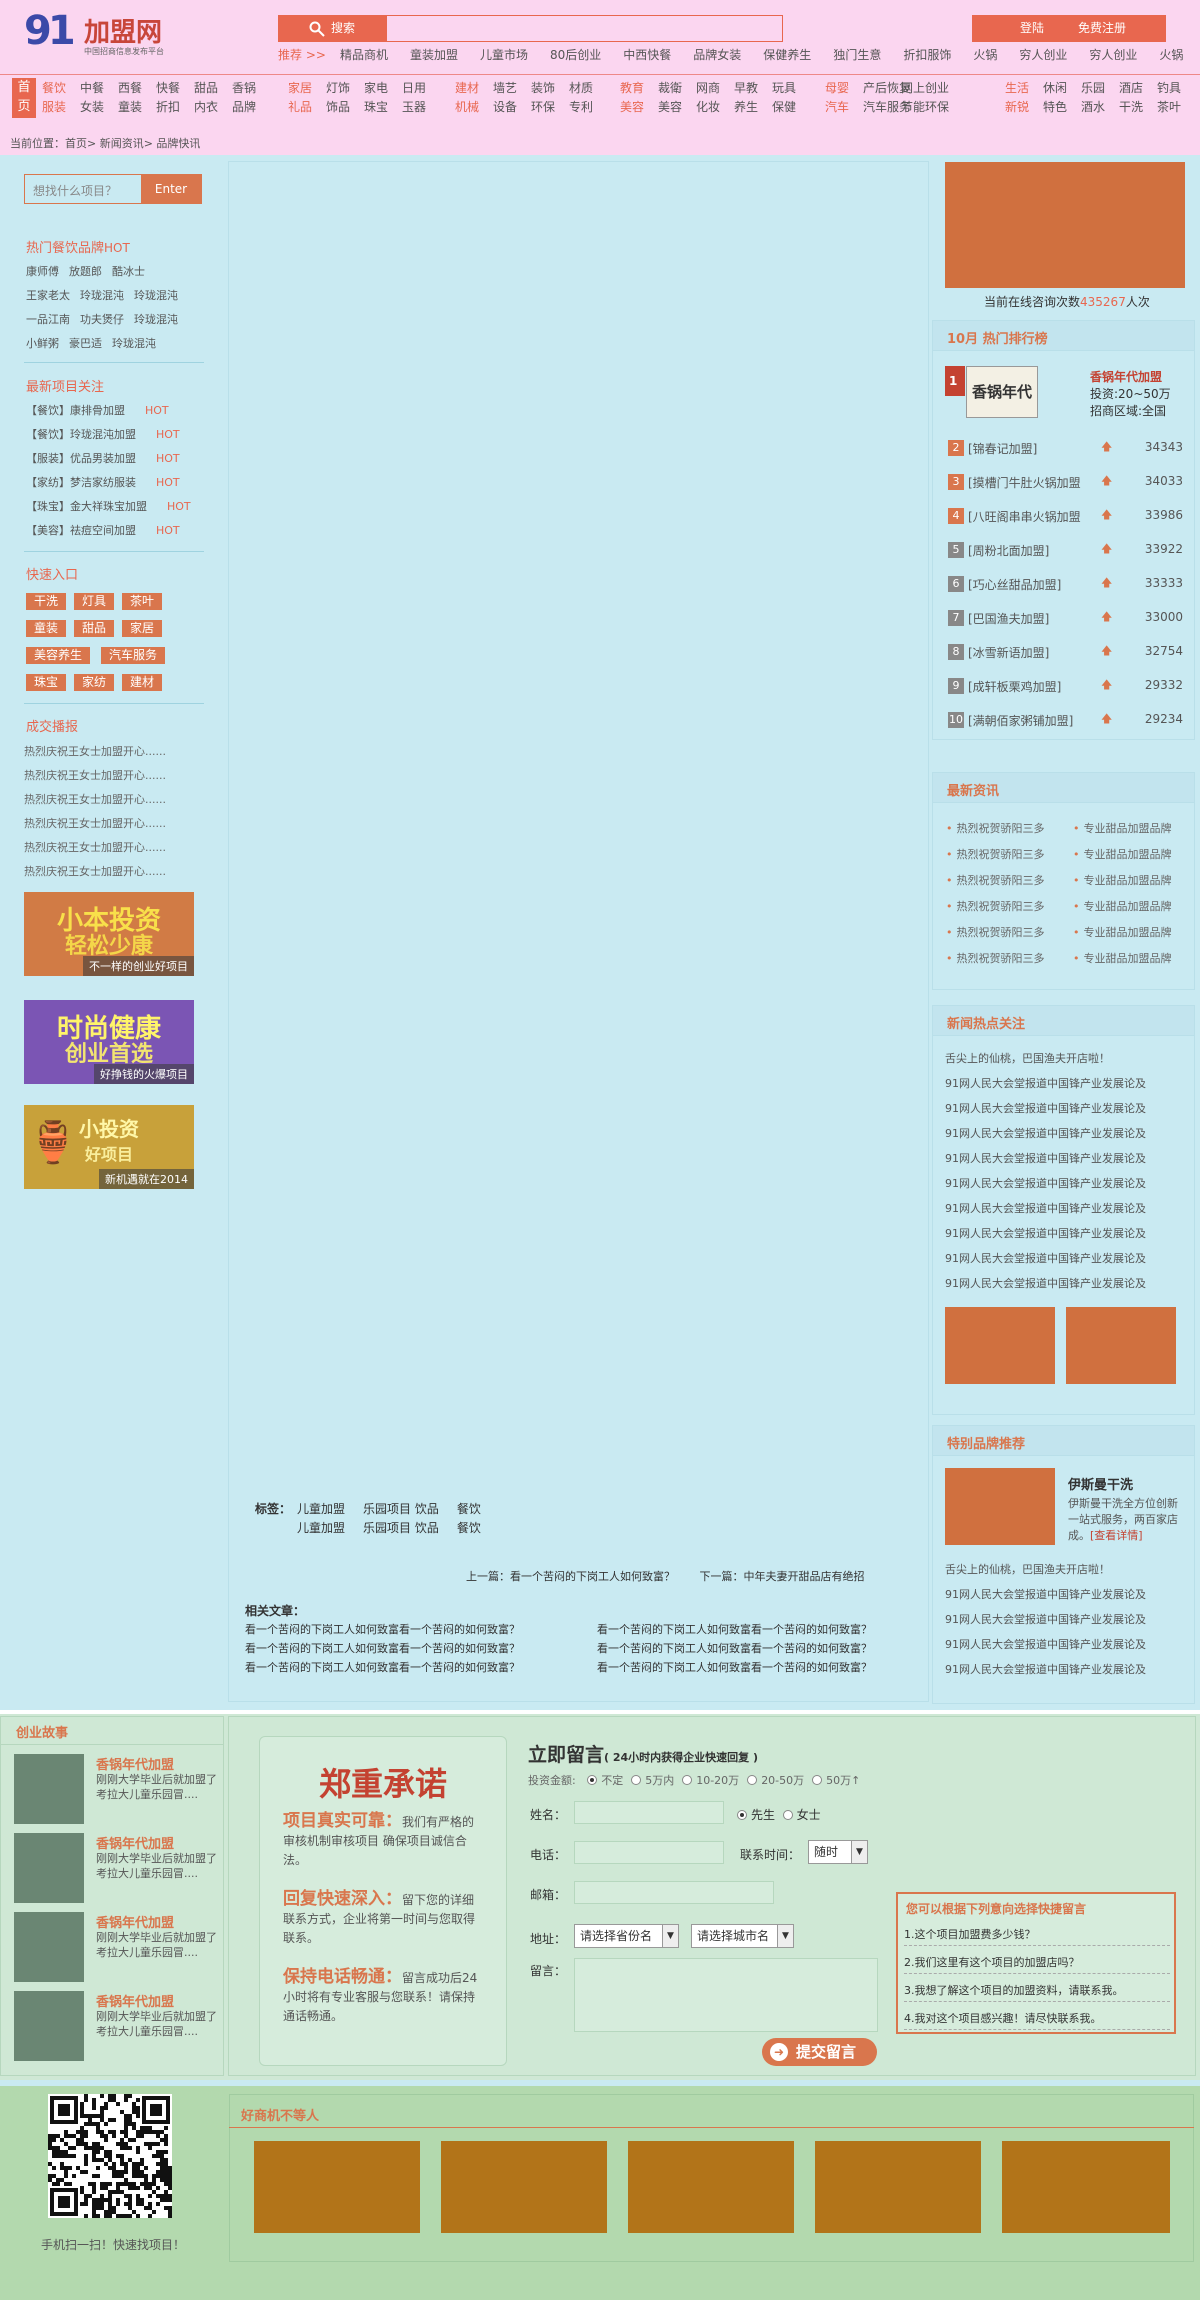 Image resolution: width=1200 pixels, height=2300 pixels. What do you see at coordinates (626, 1936) in the screenshot?
I see `province-select: 请选择省份名 ▼` at bounding box center [626, 1936].